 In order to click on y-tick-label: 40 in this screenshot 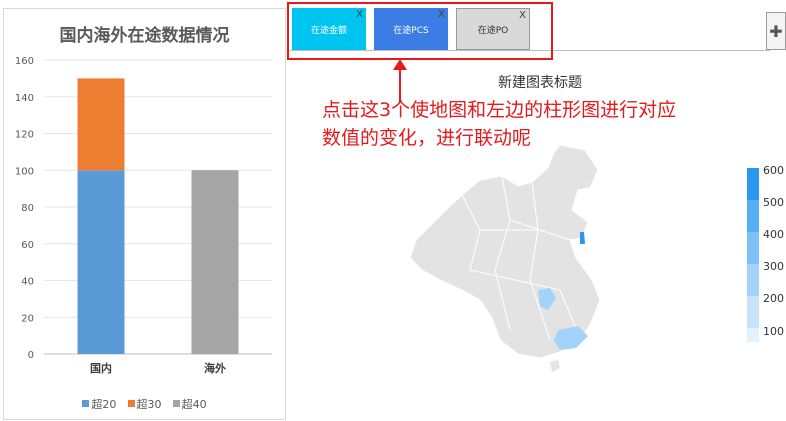, I will do `click(27, 282)`.